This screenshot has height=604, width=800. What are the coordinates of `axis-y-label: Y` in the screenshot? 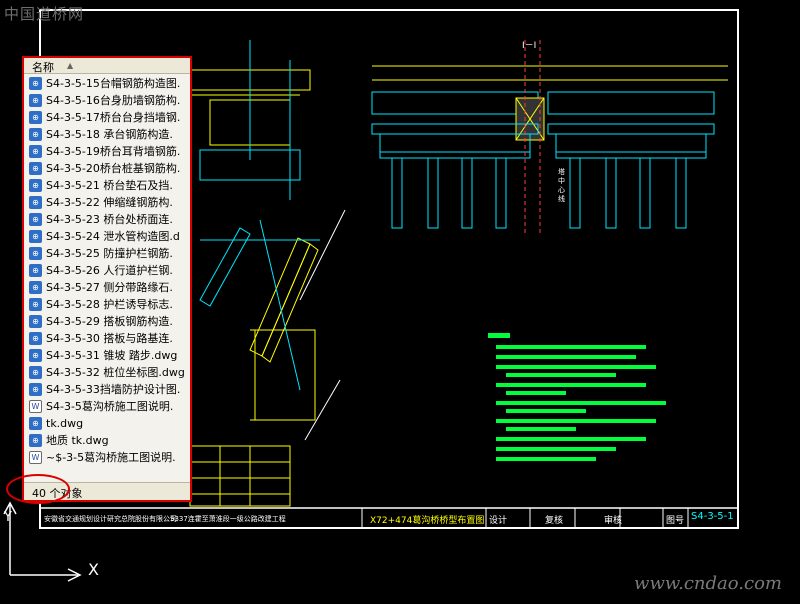 It's located at (8, 517).